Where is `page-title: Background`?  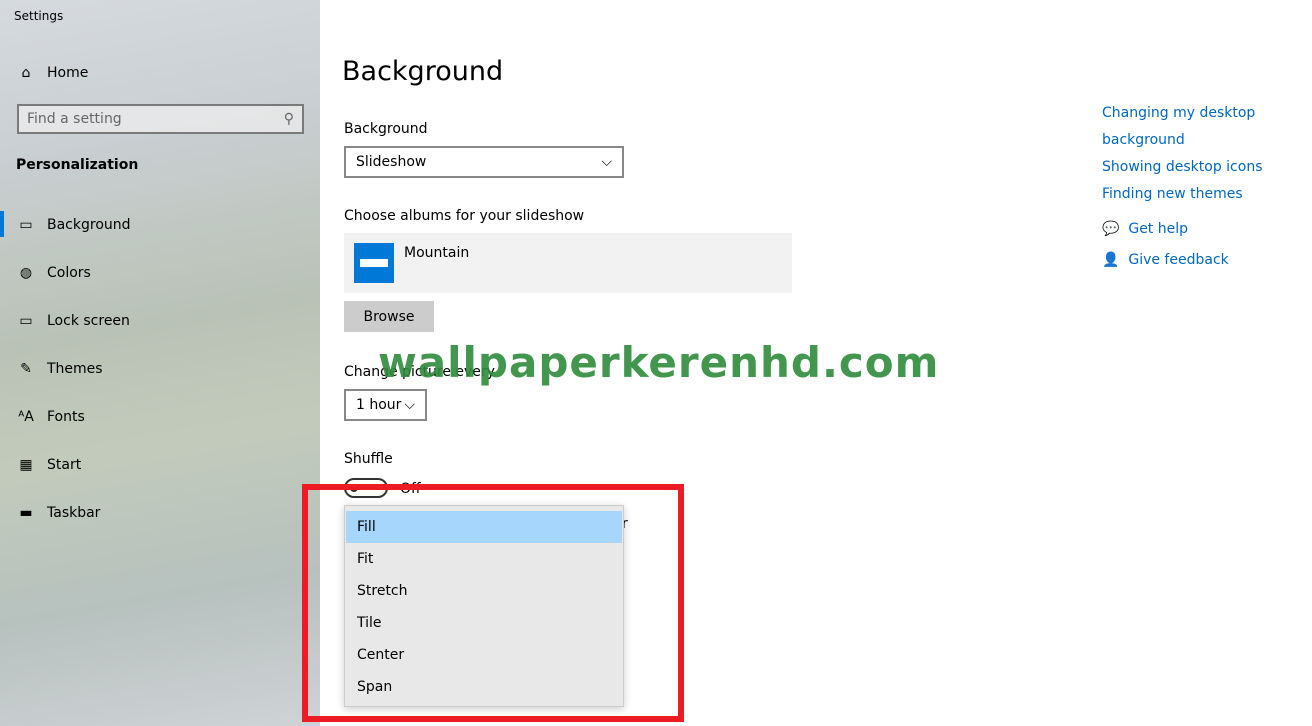
page-title: Background is located at coordinates (423, 71).